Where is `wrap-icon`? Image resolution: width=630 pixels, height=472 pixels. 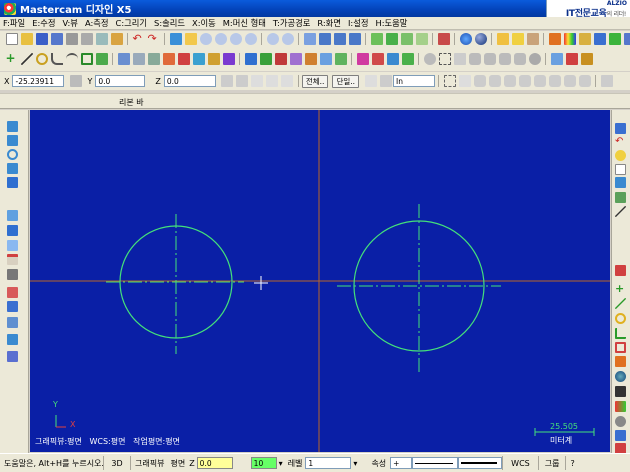
wrap-icon is located at coordinates (295, 59).